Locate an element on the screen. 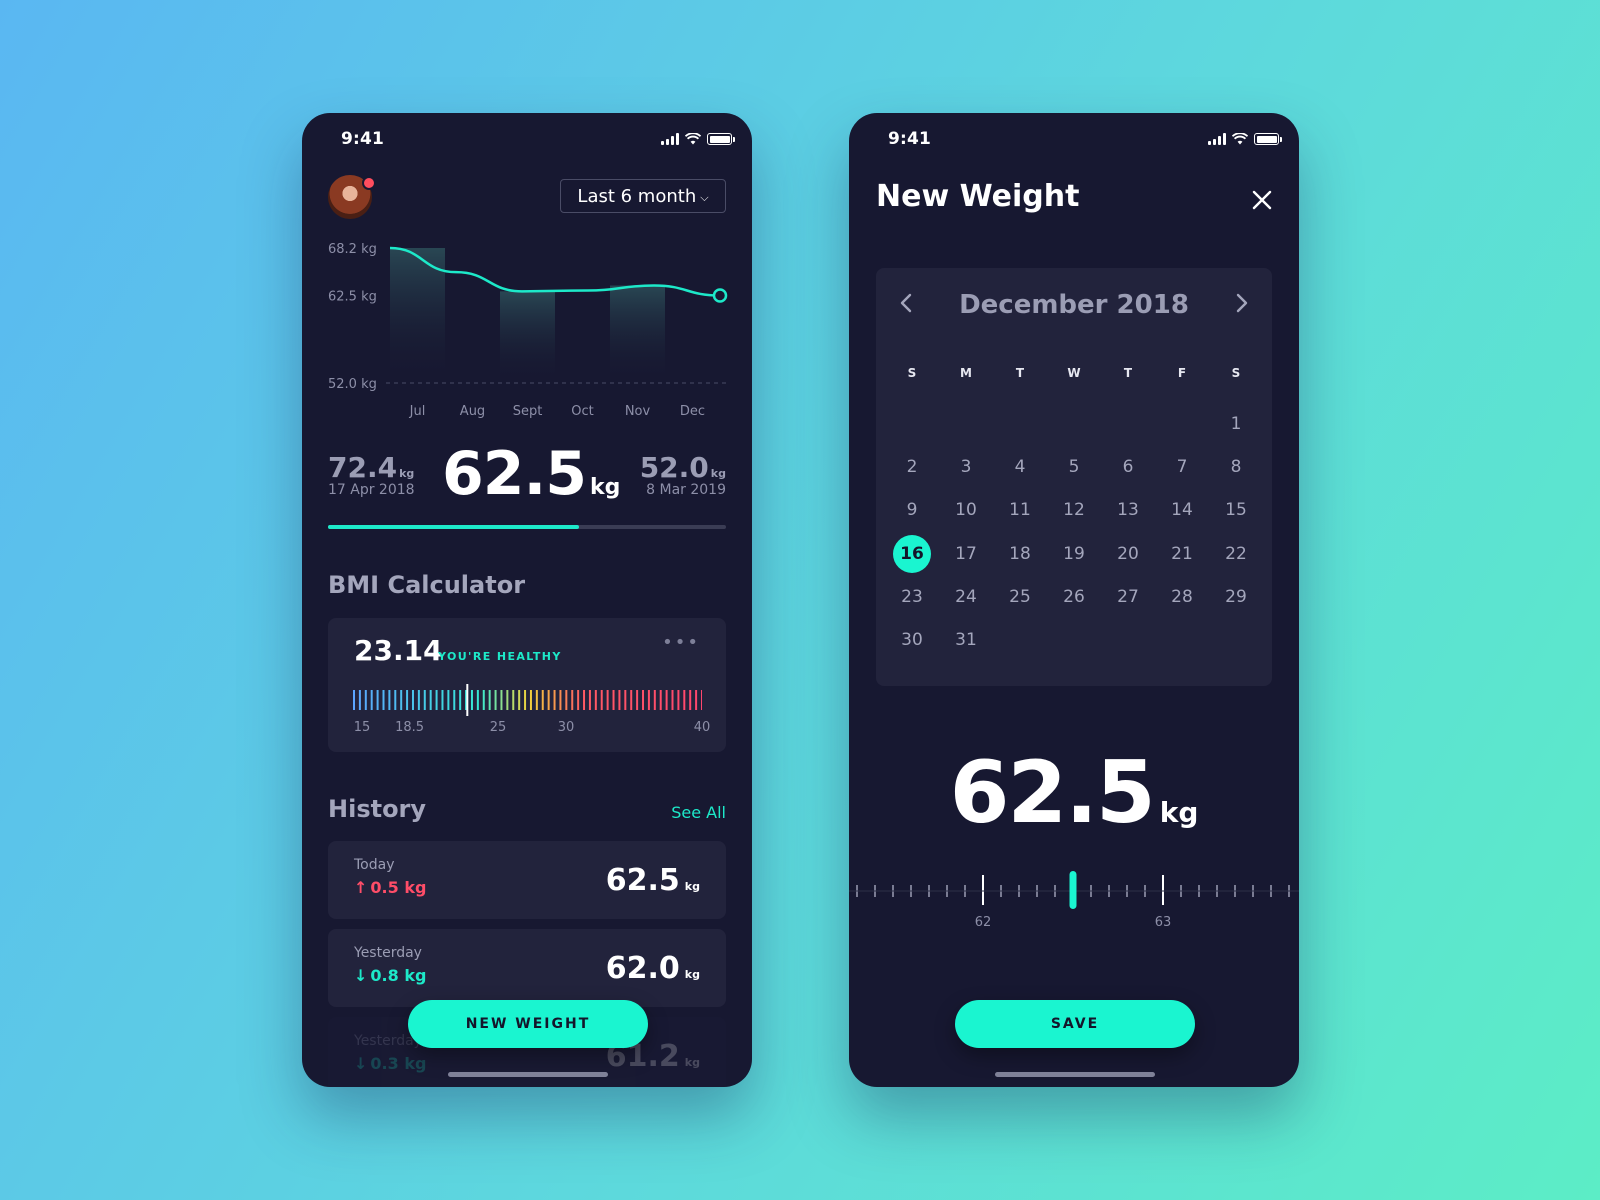 This screenshot has width=1600, height=1200. calendar-day-number: 13 is located at coordinates (1128, 510).